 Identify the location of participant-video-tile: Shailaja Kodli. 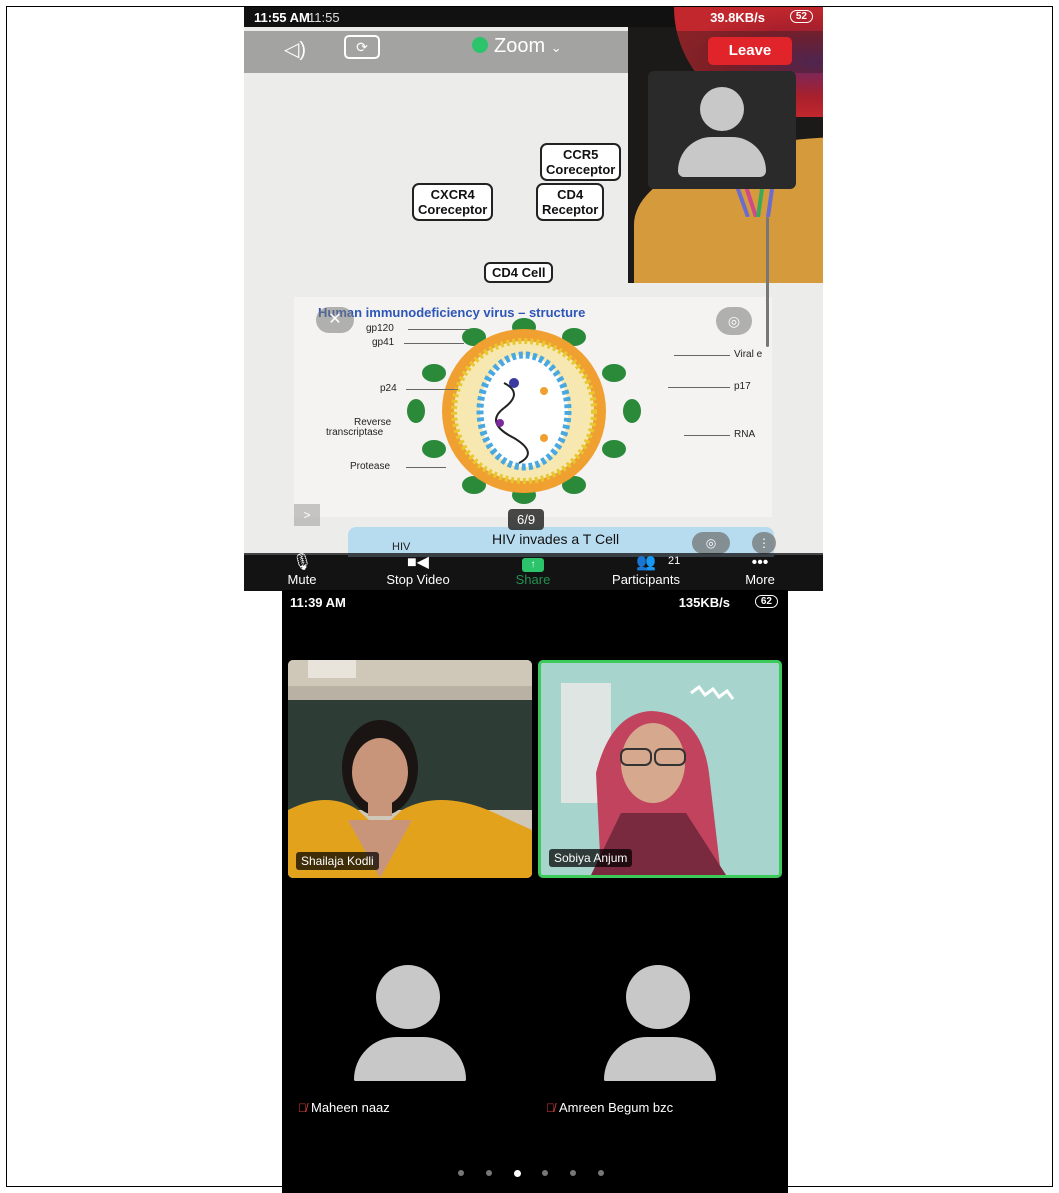
(410, 769).